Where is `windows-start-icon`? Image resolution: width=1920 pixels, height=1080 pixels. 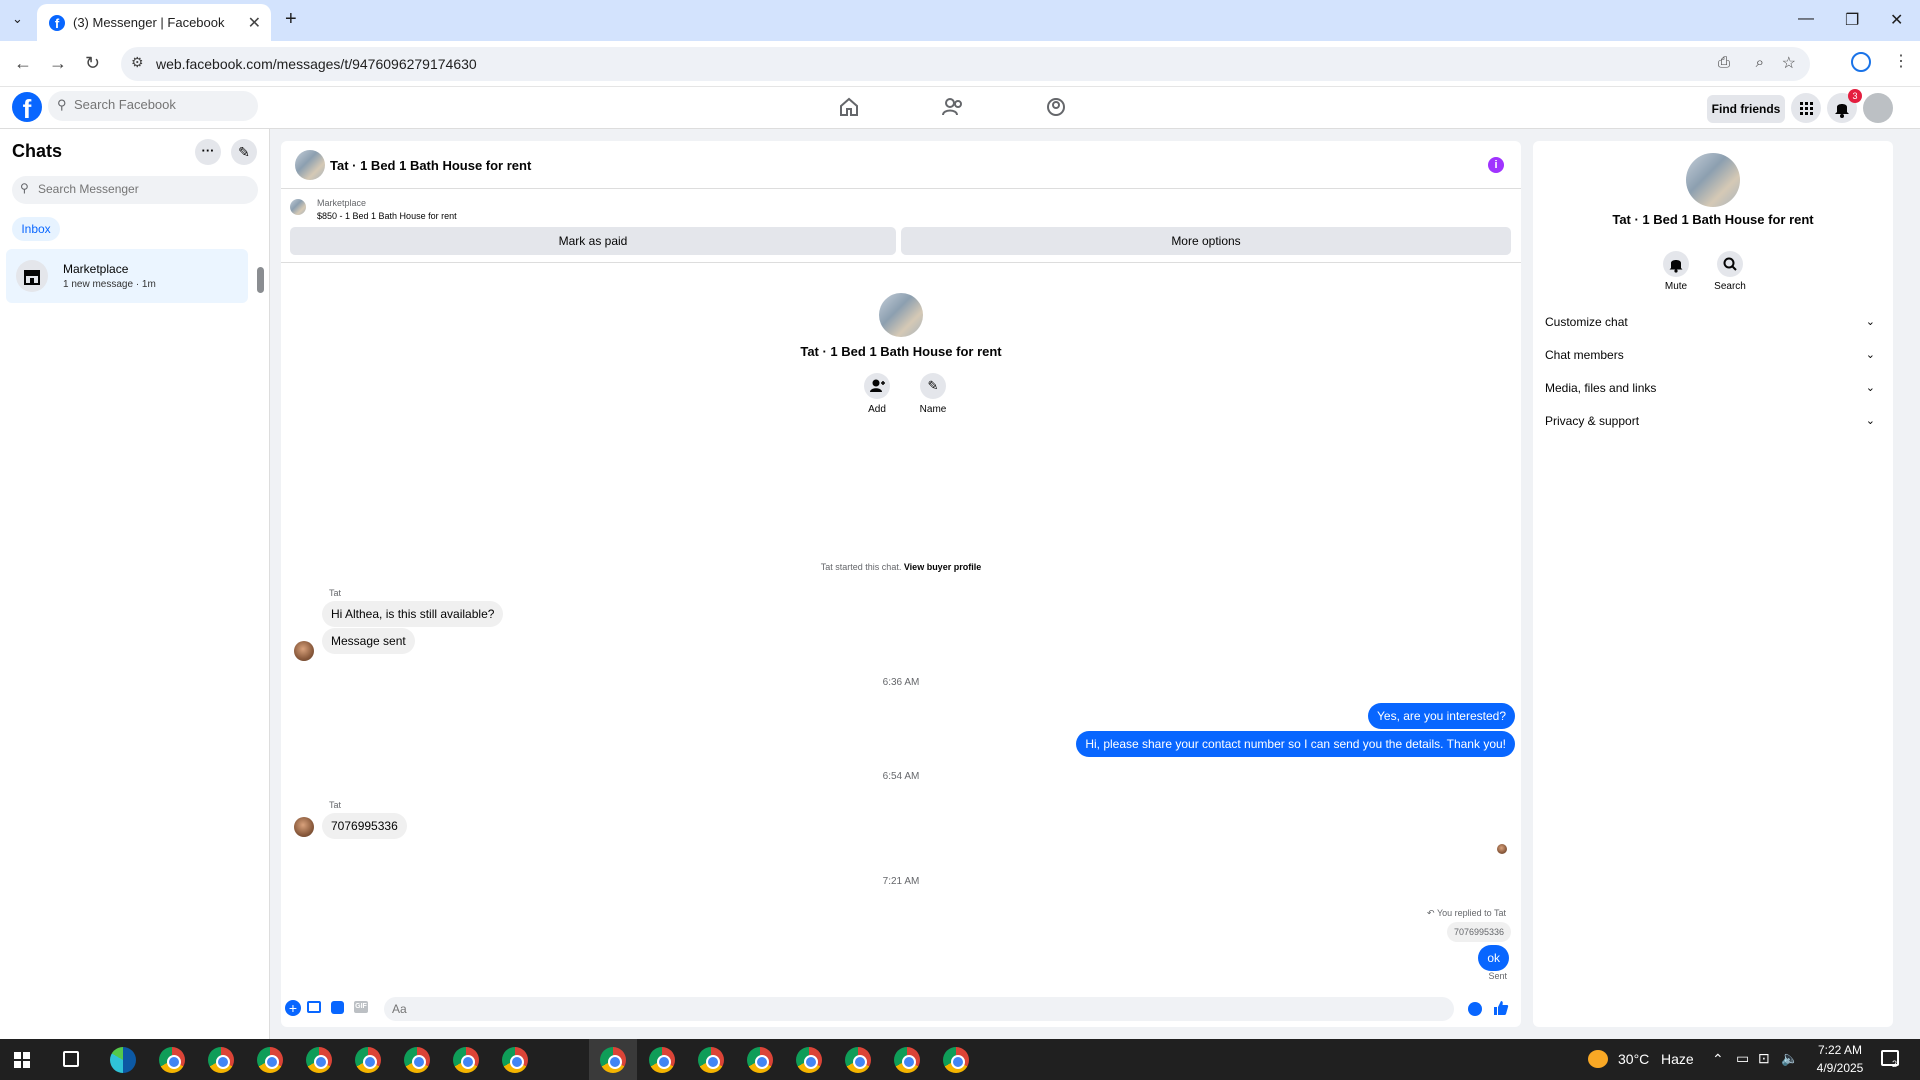
windows-start-icon is located at coordinates (22, 1060).